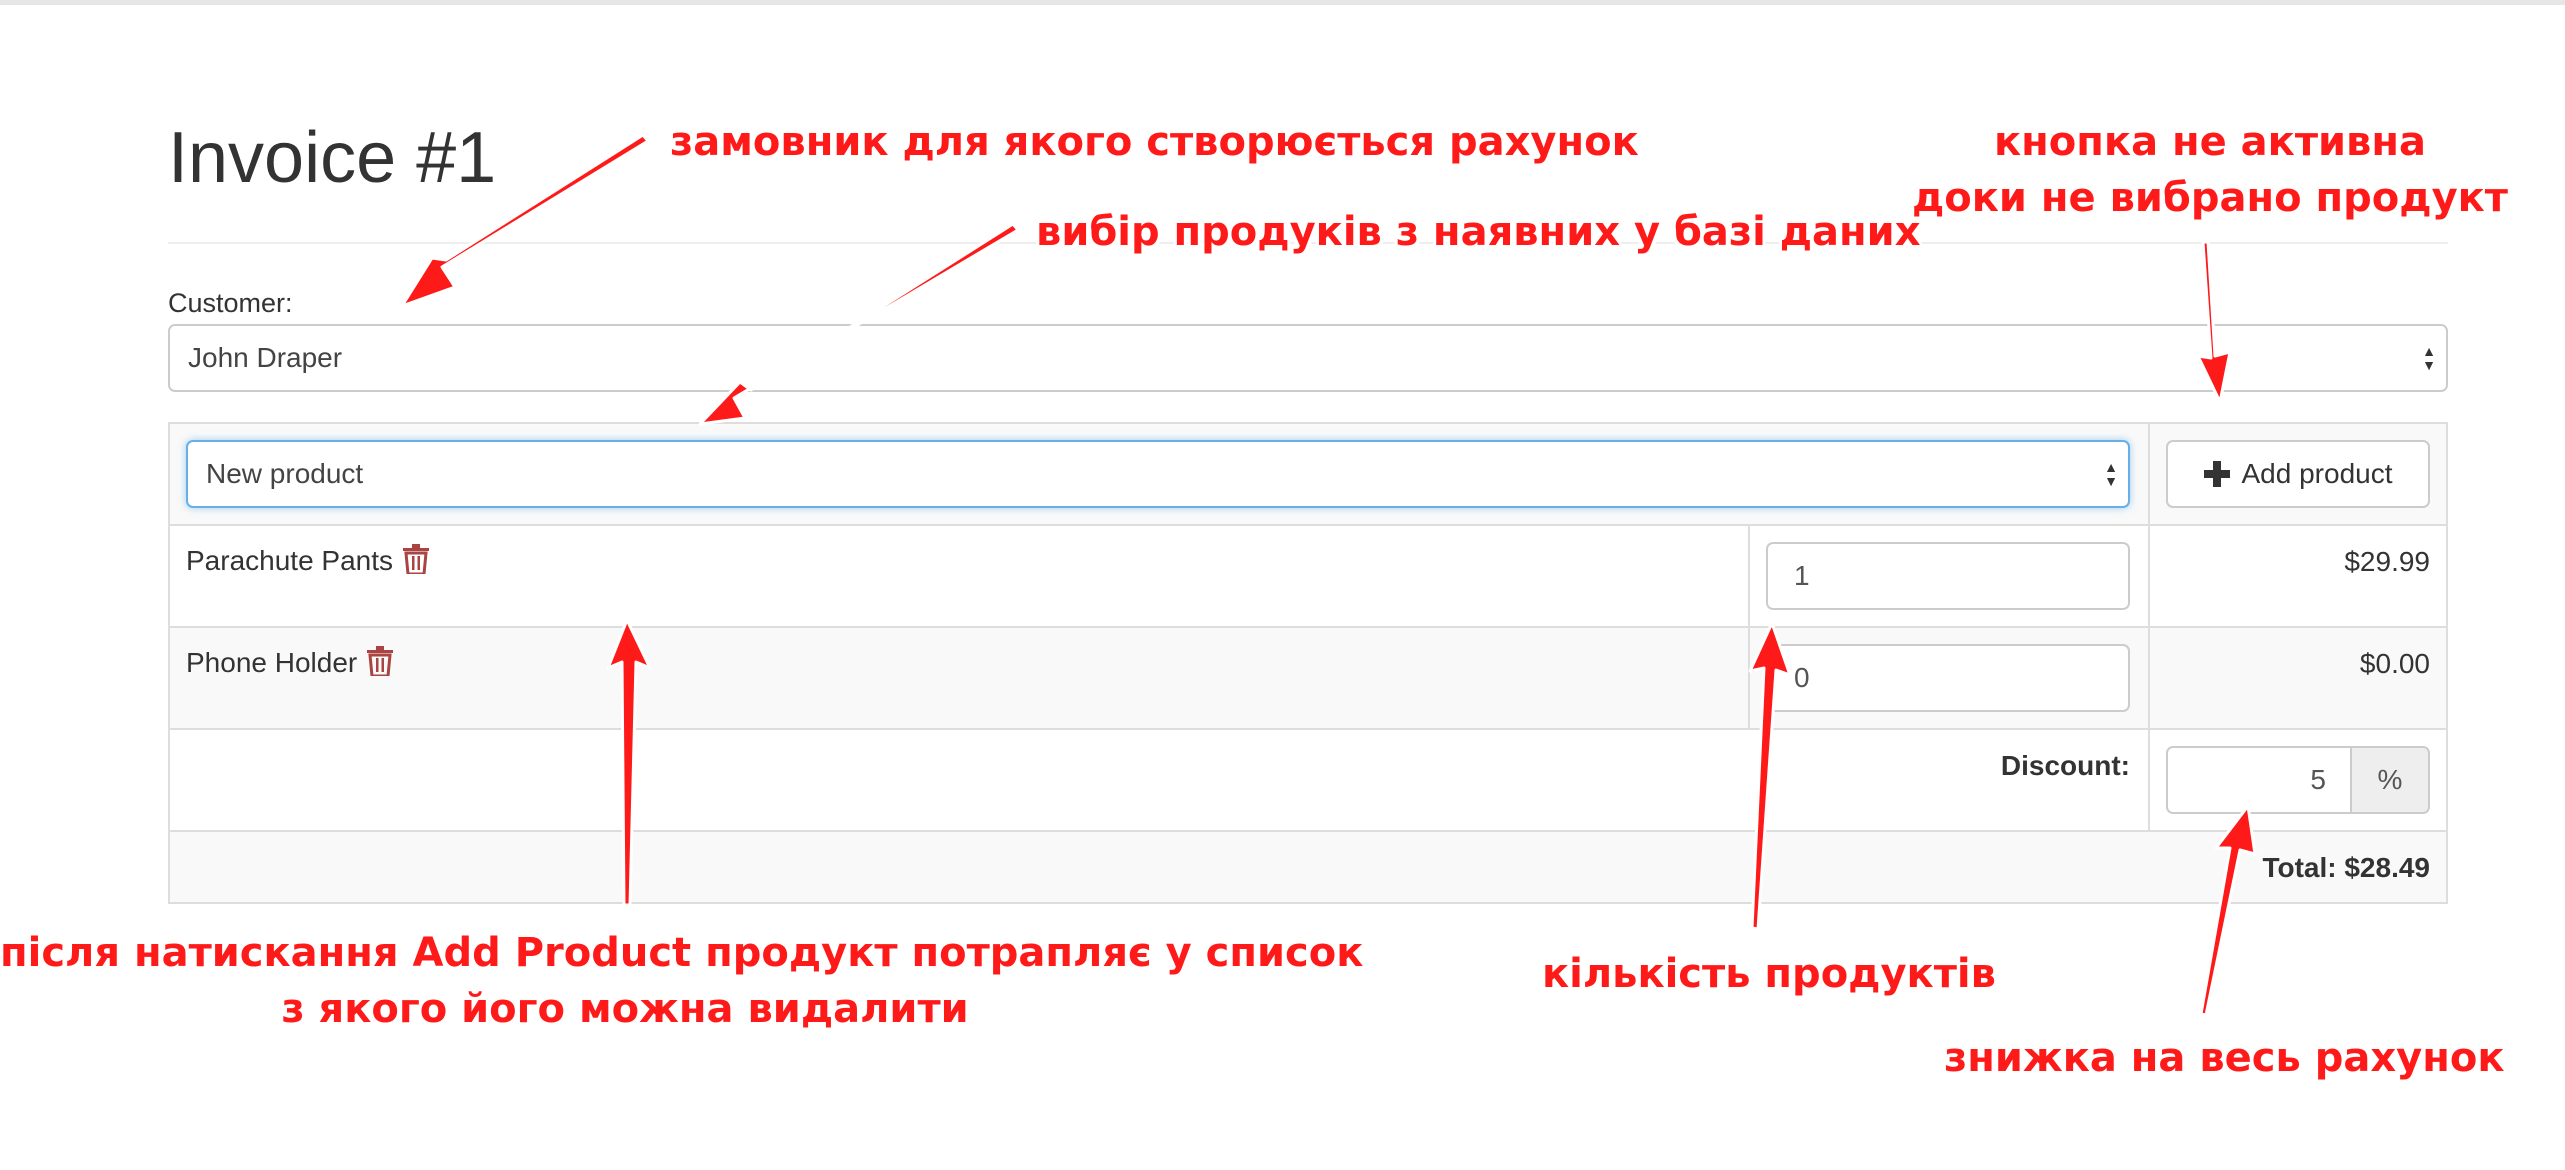  What do you see at coordinates (272, 662) in the screenshot?
I see `product-name: Phone Holder` at bounding box center [272, 662].